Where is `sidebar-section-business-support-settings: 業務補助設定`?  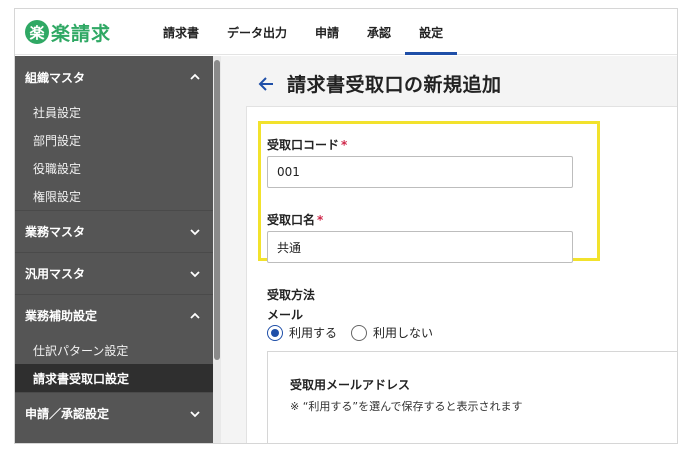
sidebar-section-business-support-settings: 業務補助設定 is located at coordinates (114, 315).